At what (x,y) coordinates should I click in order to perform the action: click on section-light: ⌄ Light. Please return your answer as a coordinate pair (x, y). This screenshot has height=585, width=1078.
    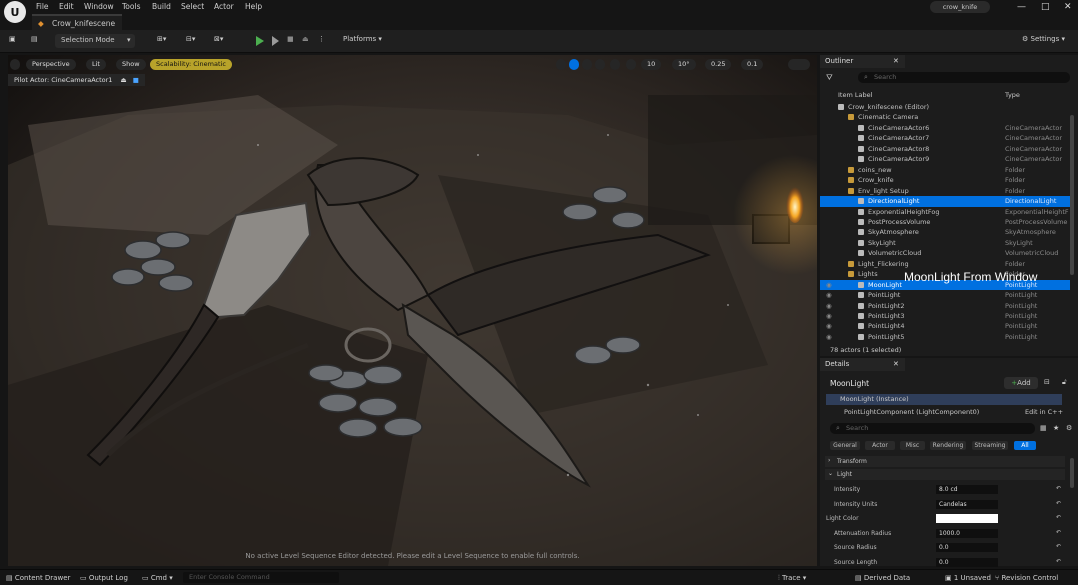
    Looking at the image, I should click on (945, 474).